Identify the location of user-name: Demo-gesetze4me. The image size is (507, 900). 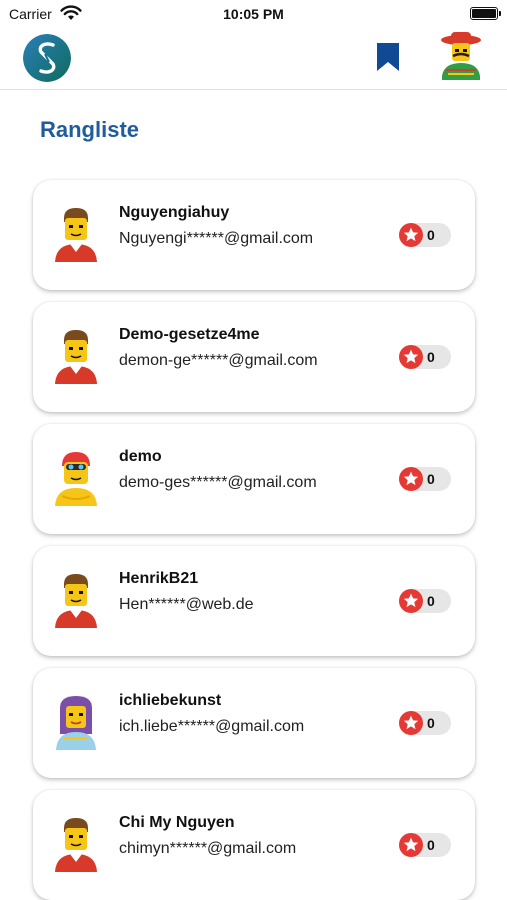
(189, 334).